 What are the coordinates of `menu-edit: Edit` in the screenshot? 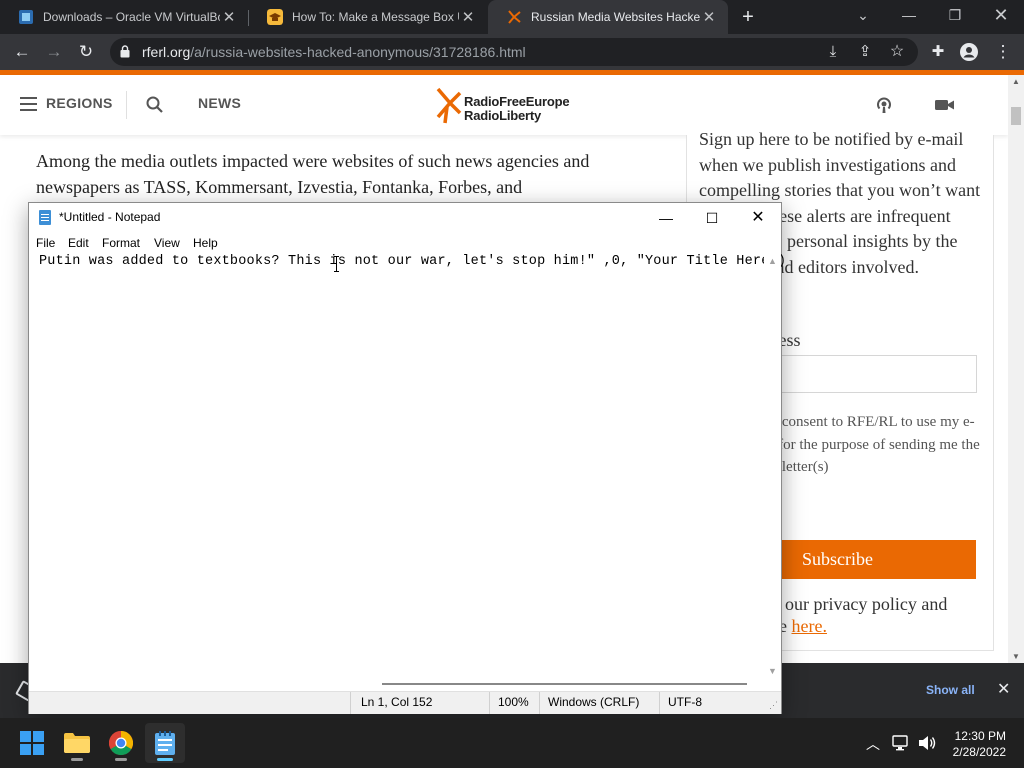 It's located at (78, 243).